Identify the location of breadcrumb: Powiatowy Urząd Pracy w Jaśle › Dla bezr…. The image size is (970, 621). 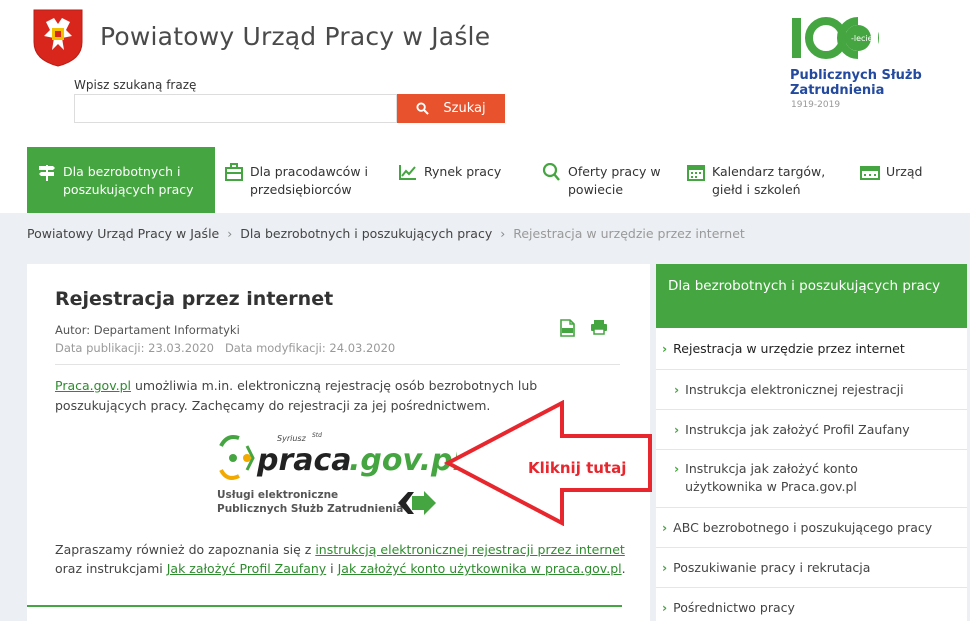
(386, 233).